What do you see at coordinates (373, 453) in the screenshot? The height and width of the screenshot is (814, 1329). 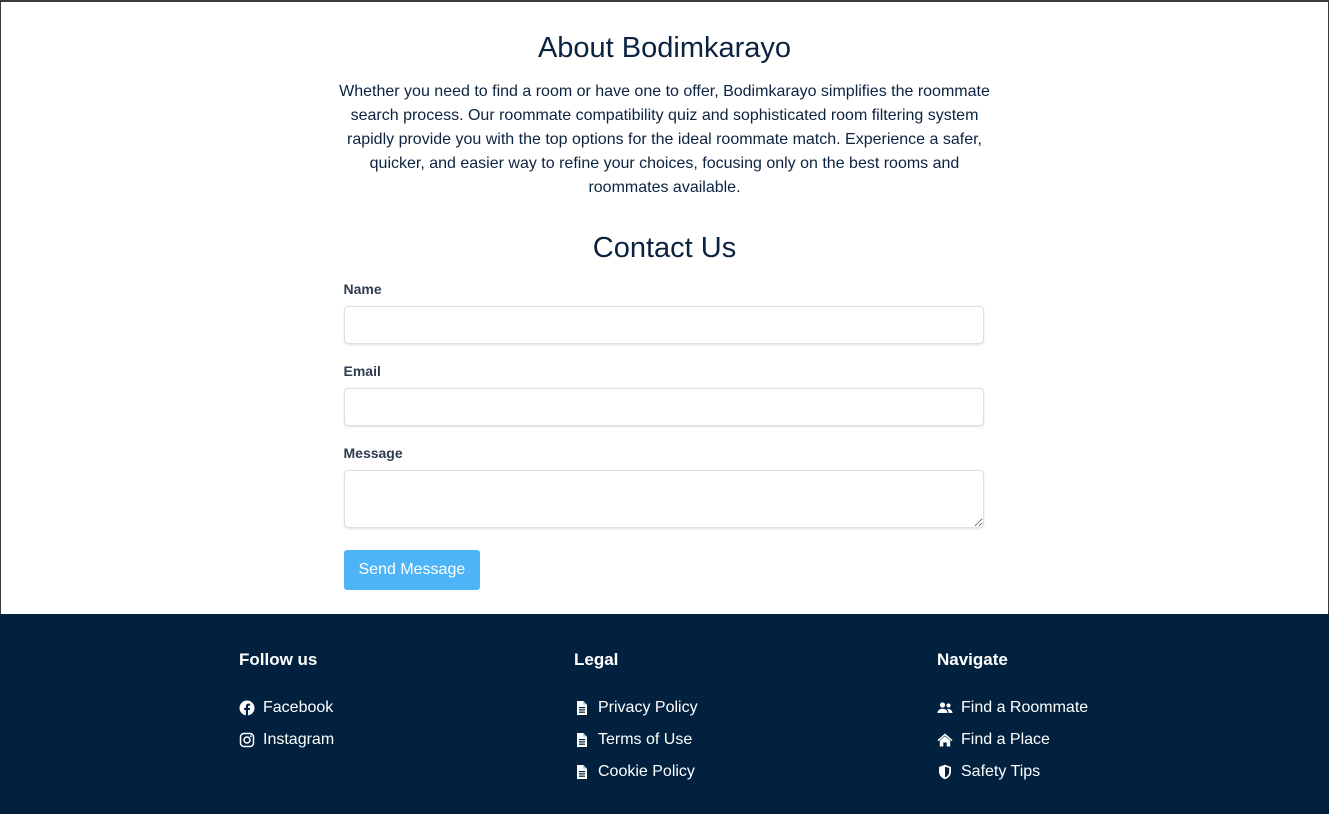 I see `message-label: Message` at bounding box center [373, 453].